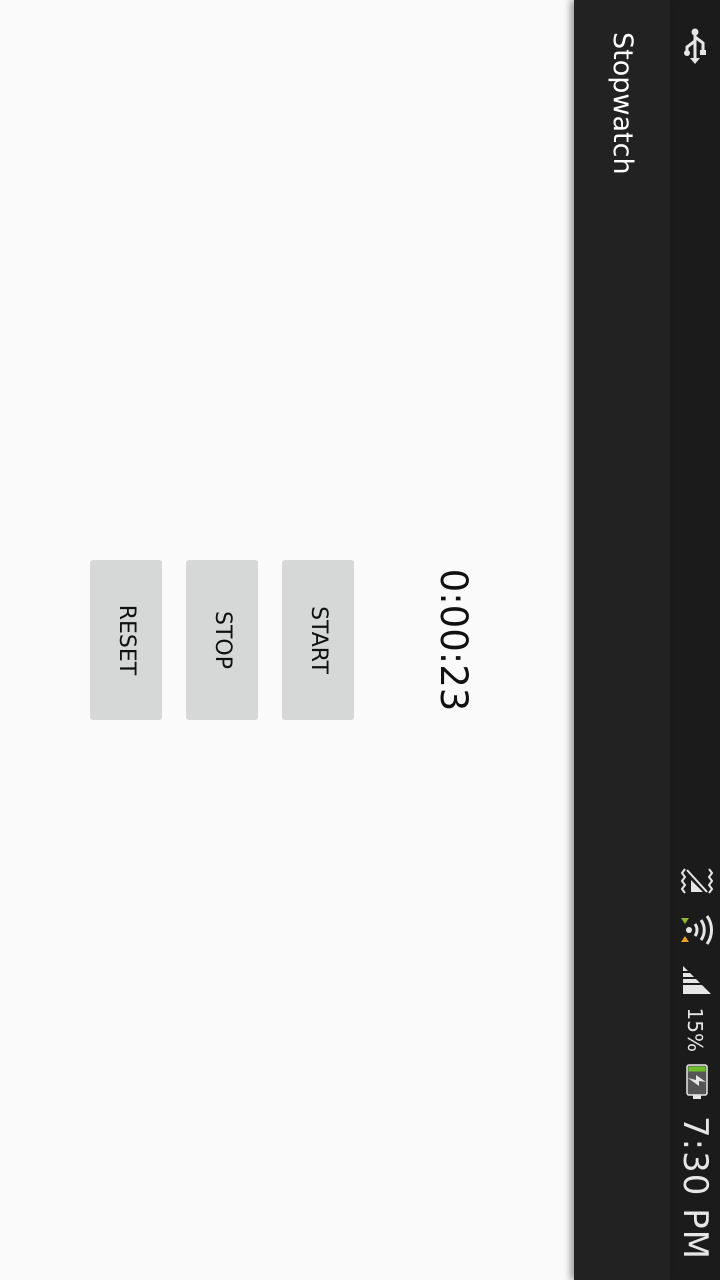 This screenshot has height=1280, width=720. I want to click on status-bar: 15% 7:30 PM, so click(695, 640).